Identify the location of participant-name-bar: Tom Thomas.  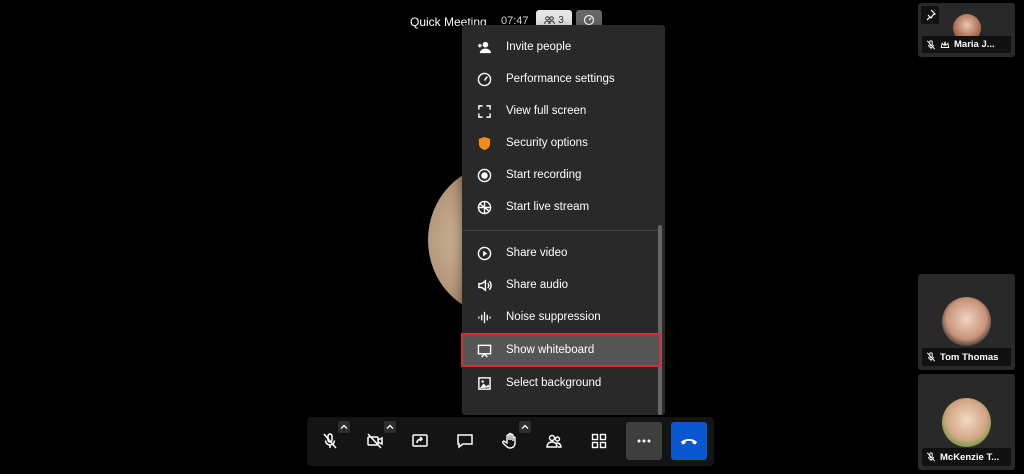
(966, 357).